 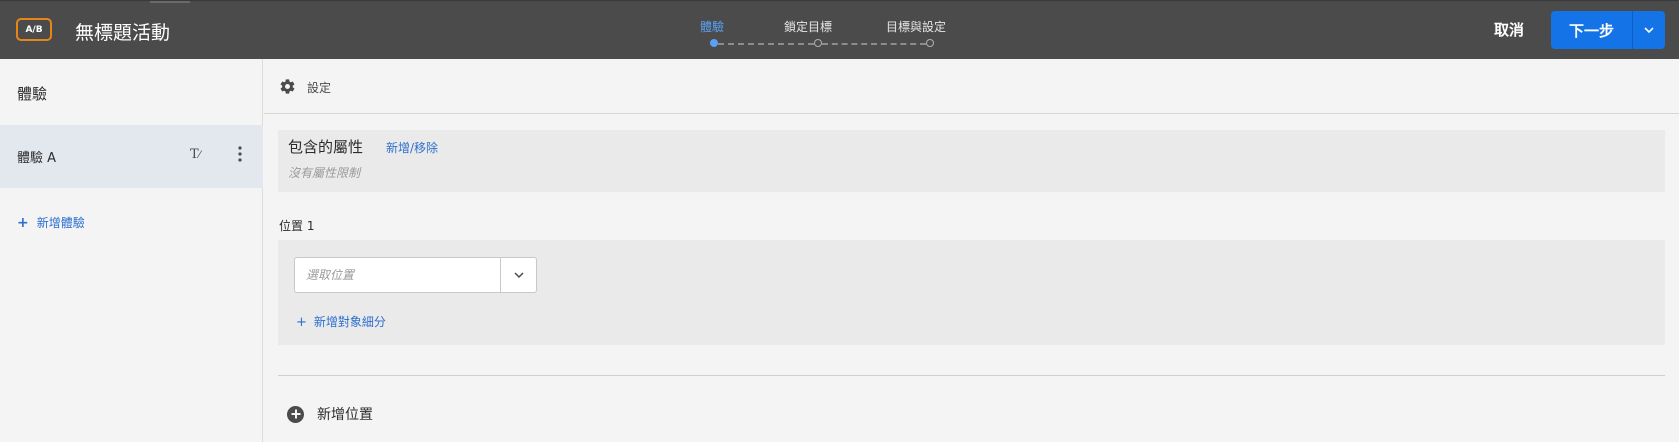 What do you see at coordinates (122, 31) in the screenshot?
I see `activity-title: 無標題活動` at bounding box center [122, 31].